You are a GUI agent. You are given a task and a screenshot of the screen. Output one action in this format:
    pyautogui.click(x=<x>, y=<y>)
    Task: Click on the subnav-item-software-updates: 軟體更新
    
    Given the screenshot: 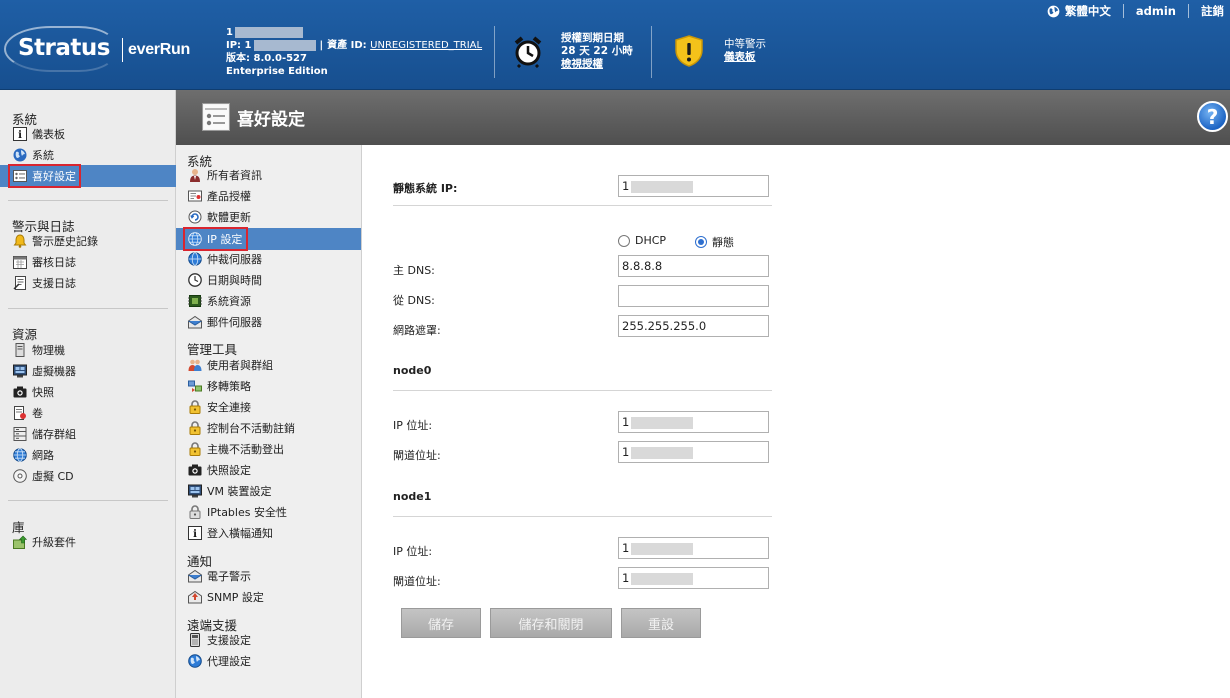 What is the action you would take?
    pyautogui.click(x=219, y=217)
    